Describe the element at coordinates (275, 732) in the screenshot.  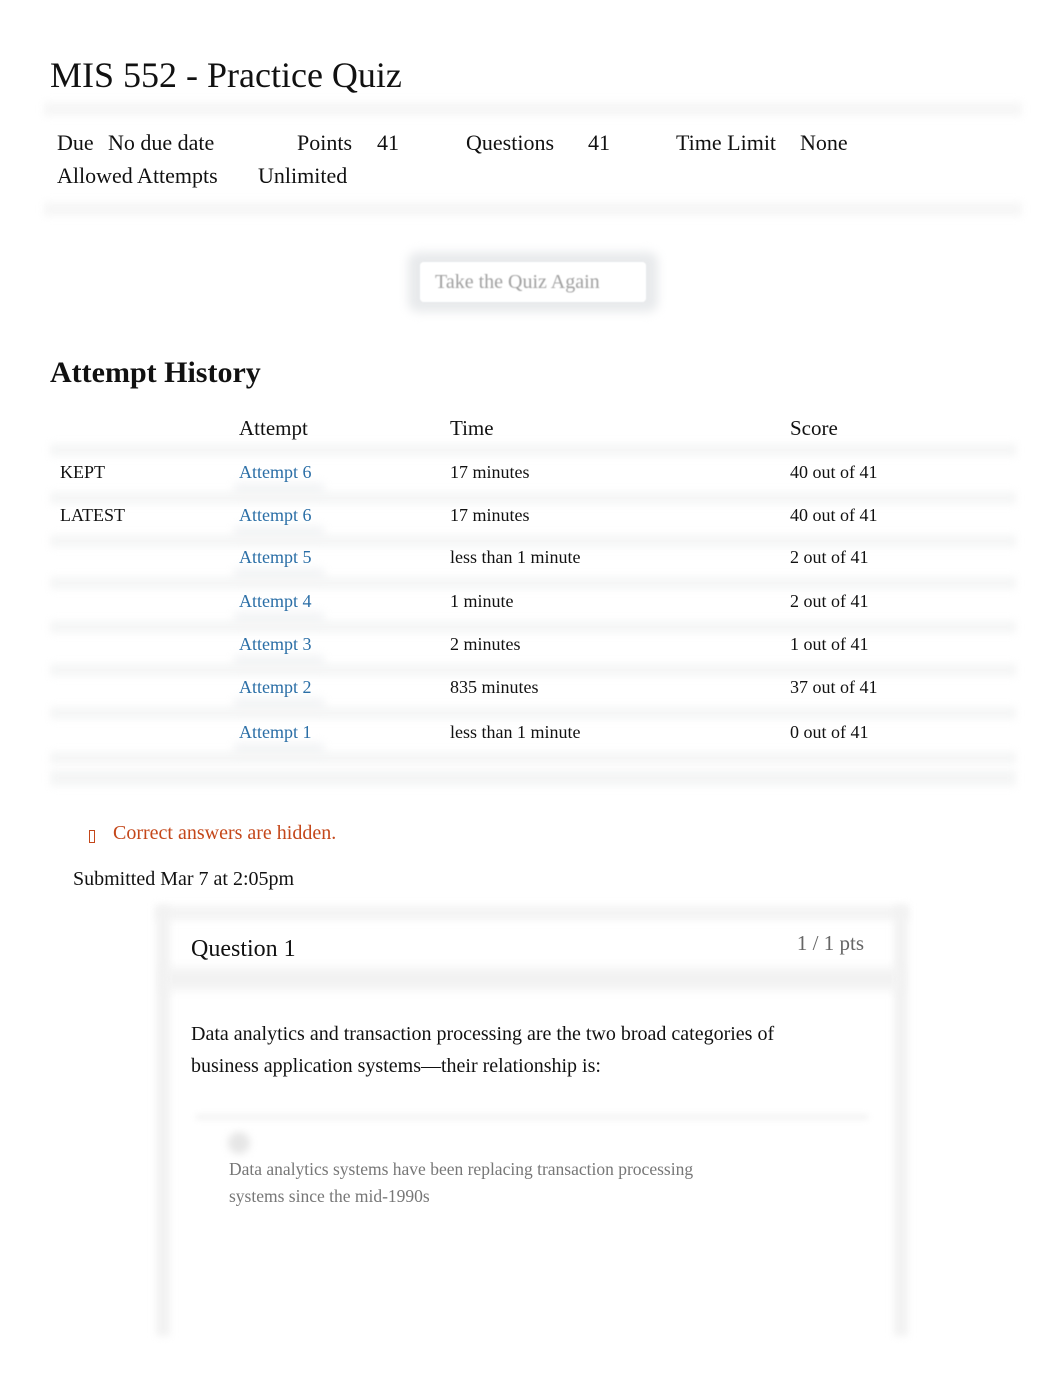
I see `attempt-link: Attempt 1` at that location.